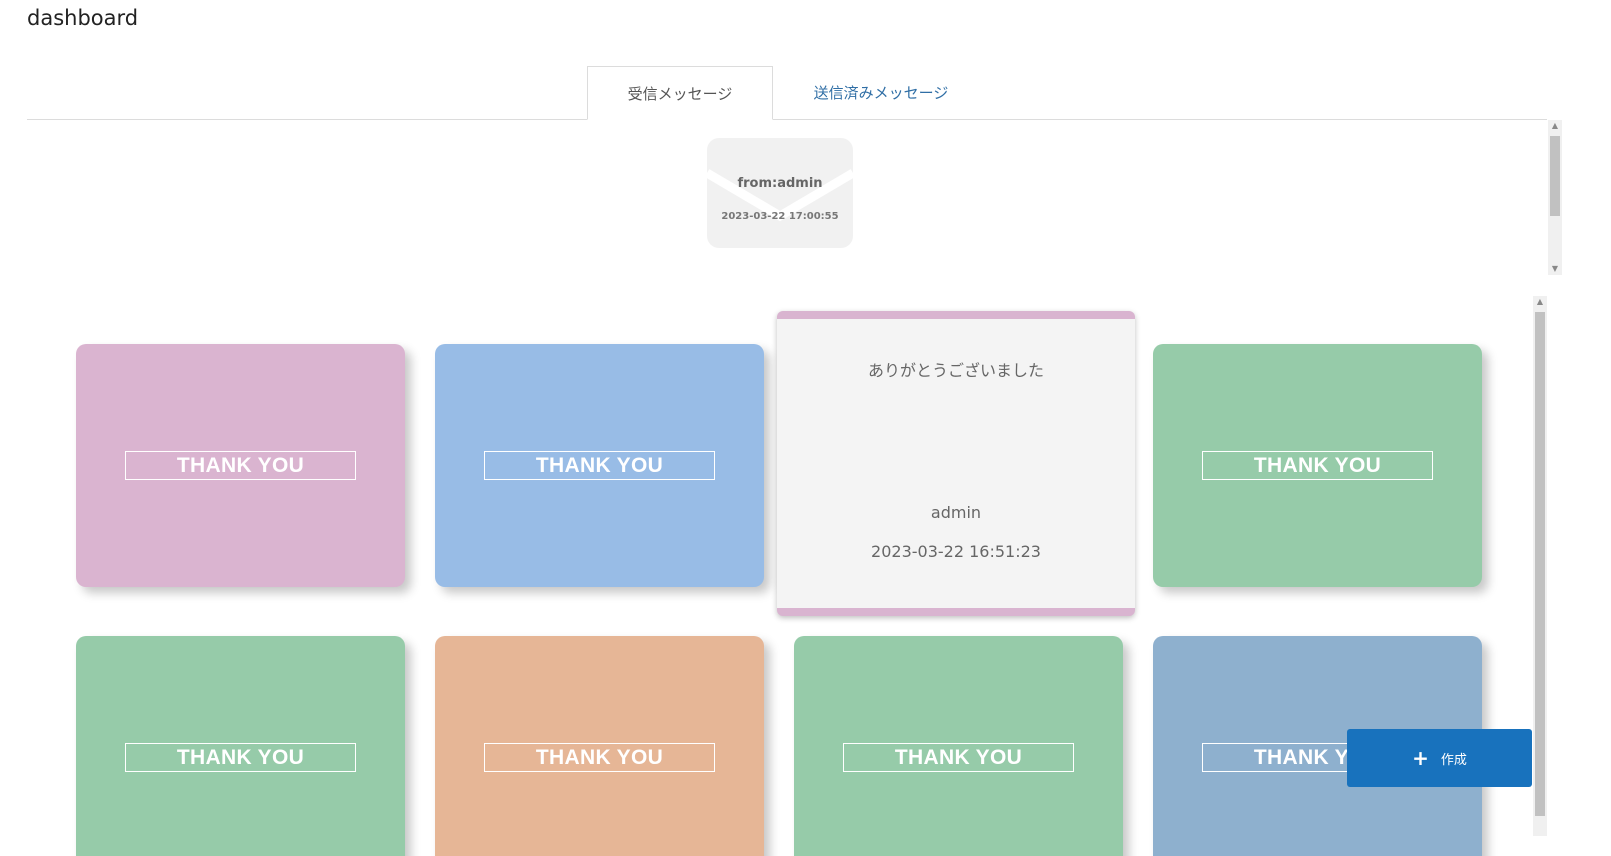  I want to click on page-title: dashboard, so click(83, 18).